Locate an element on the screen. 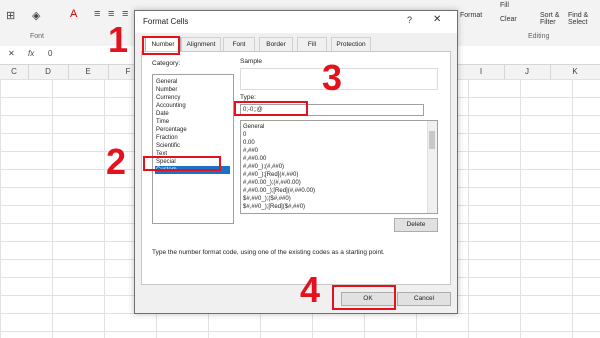 The image size is (600, 338). column-header: C is located at coordinates (14, 72).